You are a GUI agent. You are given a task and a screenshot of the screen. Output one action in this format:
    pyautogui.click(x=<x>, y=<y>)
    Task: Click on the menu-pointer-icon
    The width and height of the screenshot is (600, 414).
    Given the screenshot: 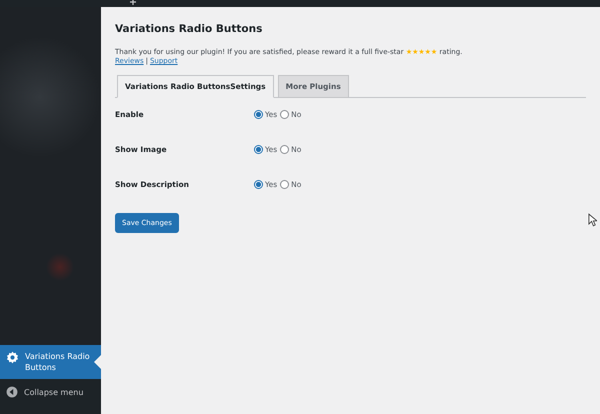 What is the action you would take?
    pyautogui.click(x=97, y=362)
    